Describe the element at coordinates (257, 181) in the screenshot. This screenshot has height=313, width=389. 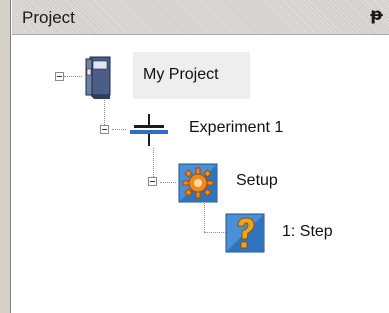
I see `tree-item-setup: Setup` at that location.